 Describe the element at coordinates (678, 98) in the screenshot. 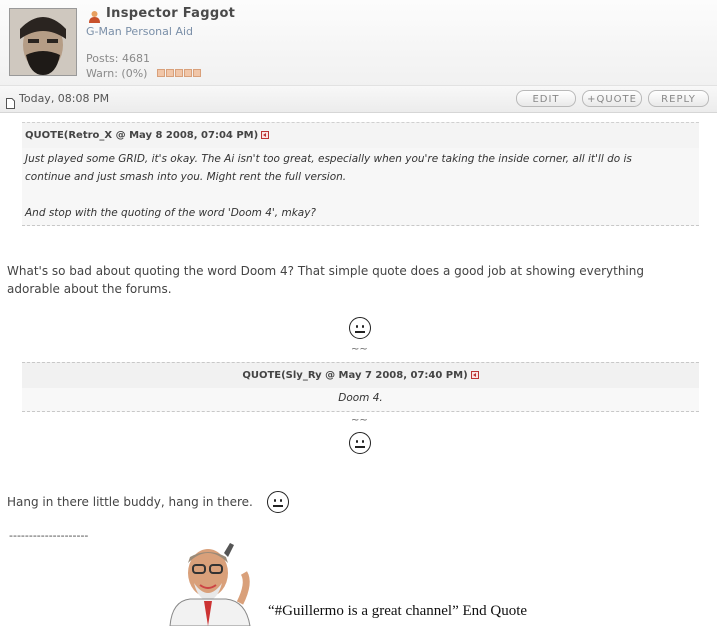

I see `reply-button: REPLY` at that location.